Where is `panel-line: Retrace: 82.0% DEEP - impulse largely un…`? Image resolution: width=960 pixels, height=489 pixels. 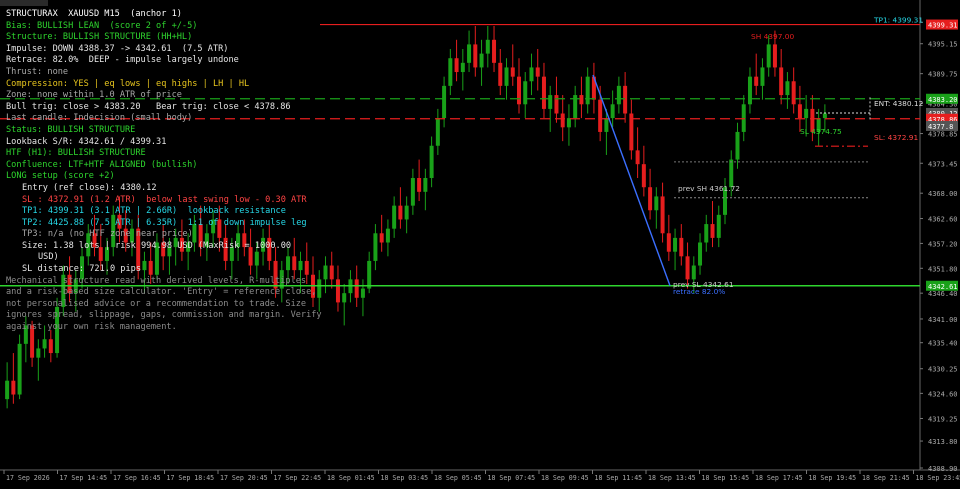
panel-line: Retrace: 82.0% DEEP - impulse largely un… is located at coordinates (171, 61).